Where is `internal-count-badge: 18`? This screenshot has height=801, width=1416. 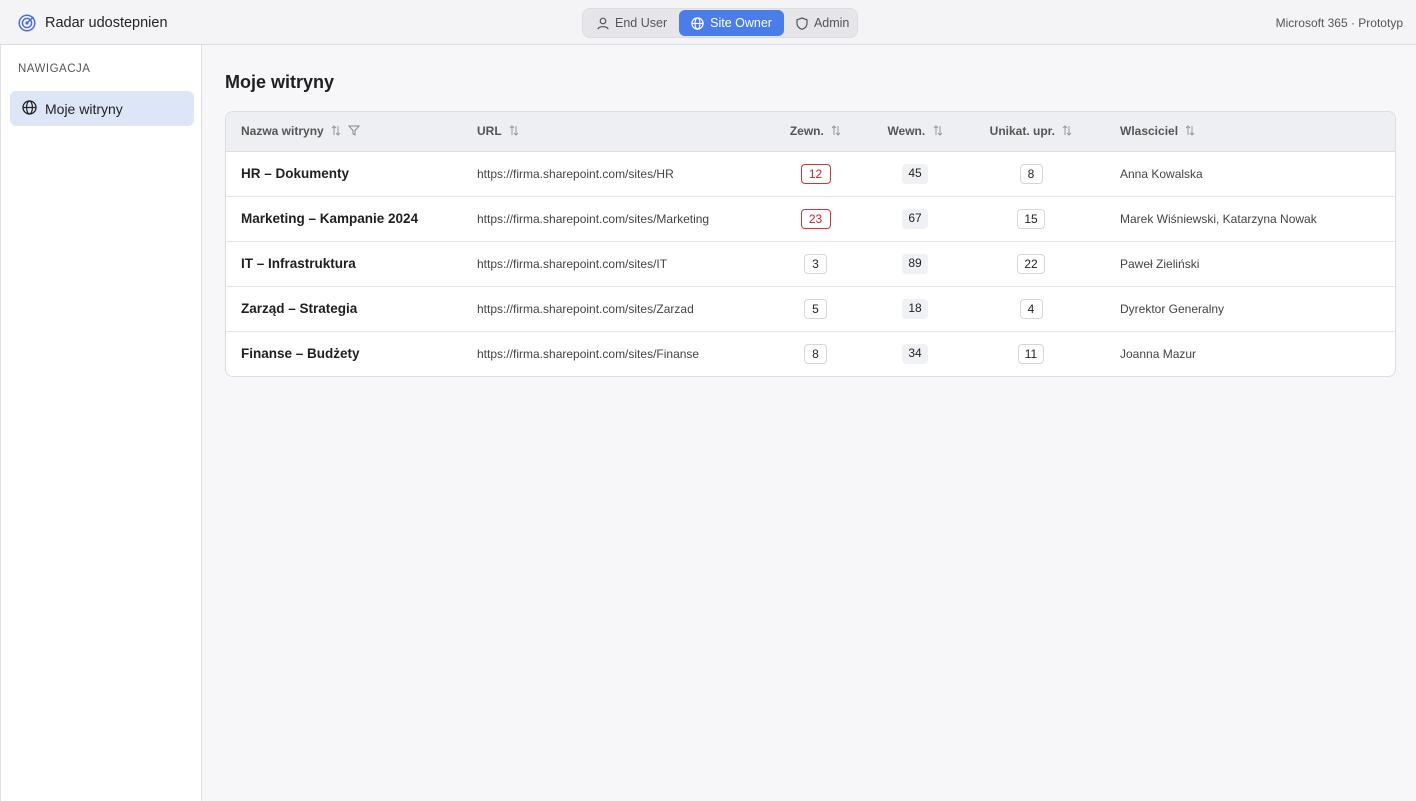
internal-count-badge: 18 is located at coordinates (915, 308).